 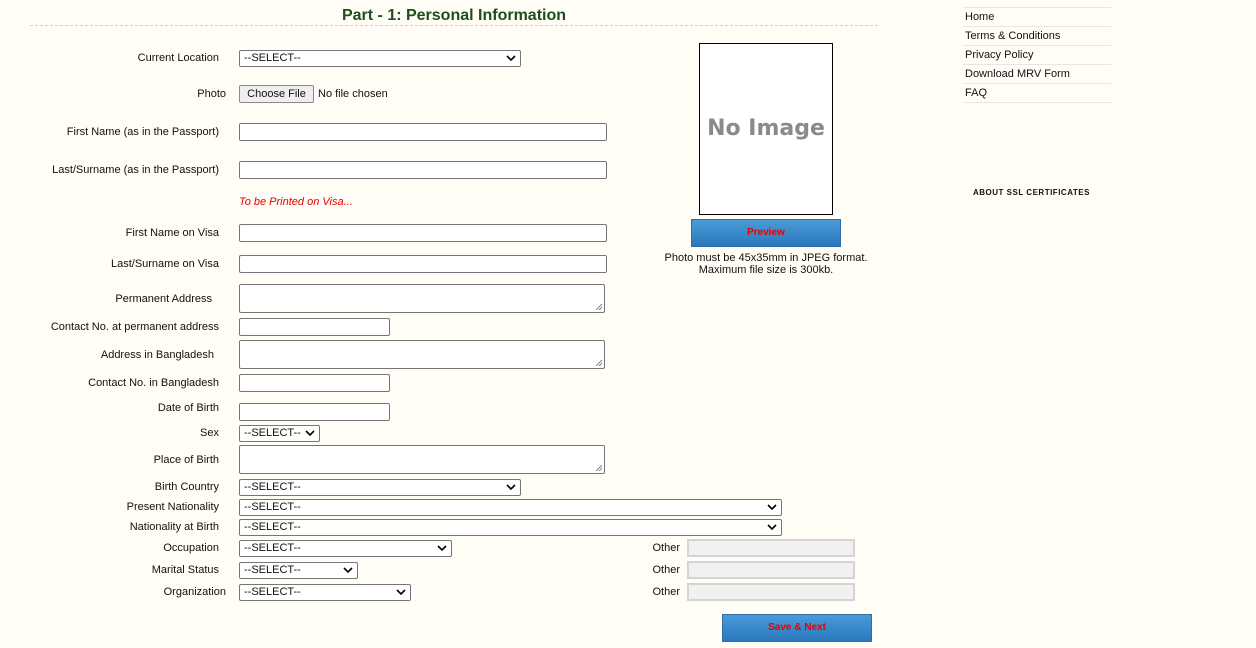 What do you see at coordinates (272, 527) in the screenshot?
I see `nationality-at-birth-value: --SELECT--` at bounding box center [272, 527].